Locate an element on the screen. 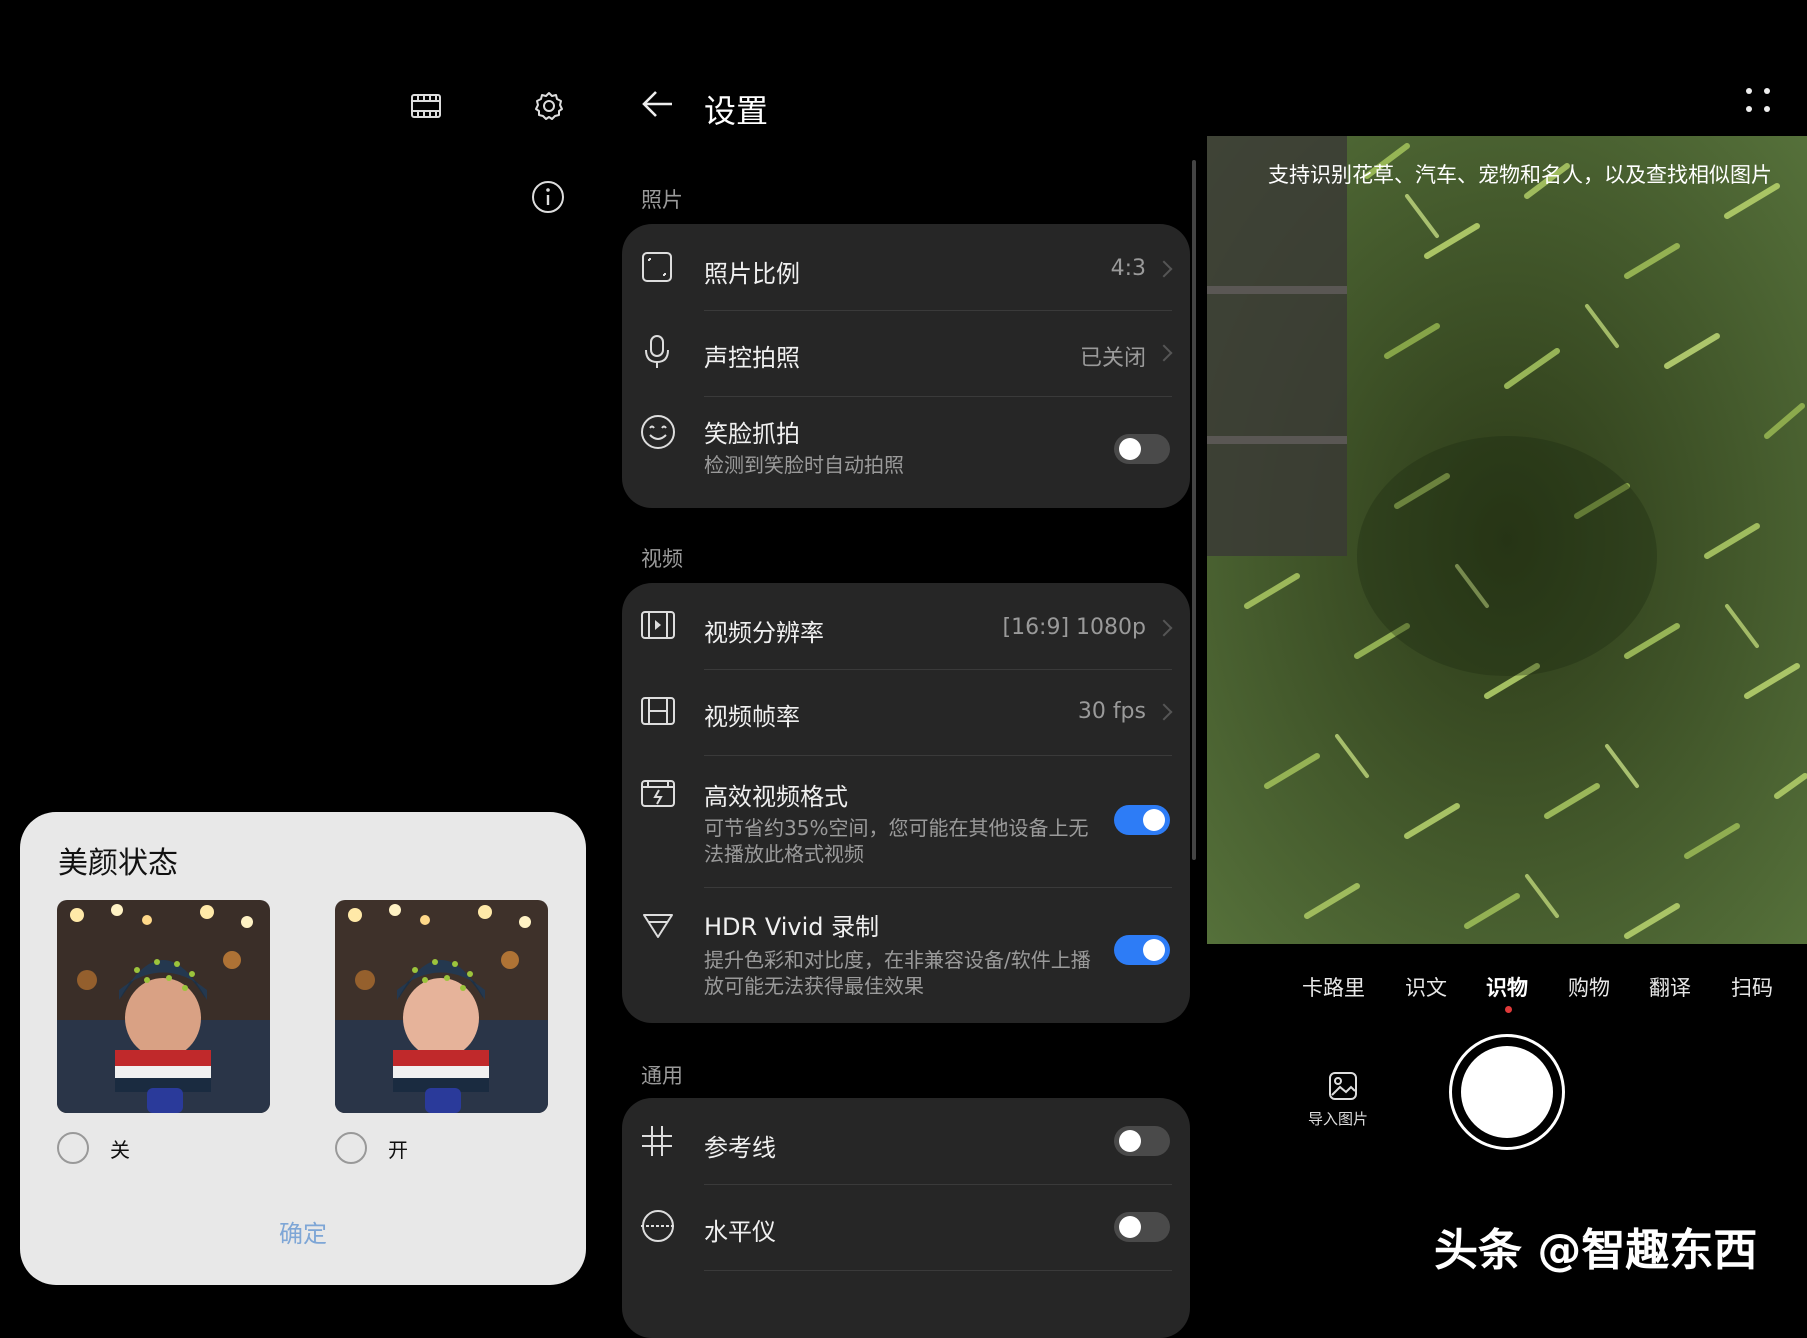 This screenshot has width=1807, height=1338. setting-label: HDR Vivid 录制 is located at coordinates (792, 927).